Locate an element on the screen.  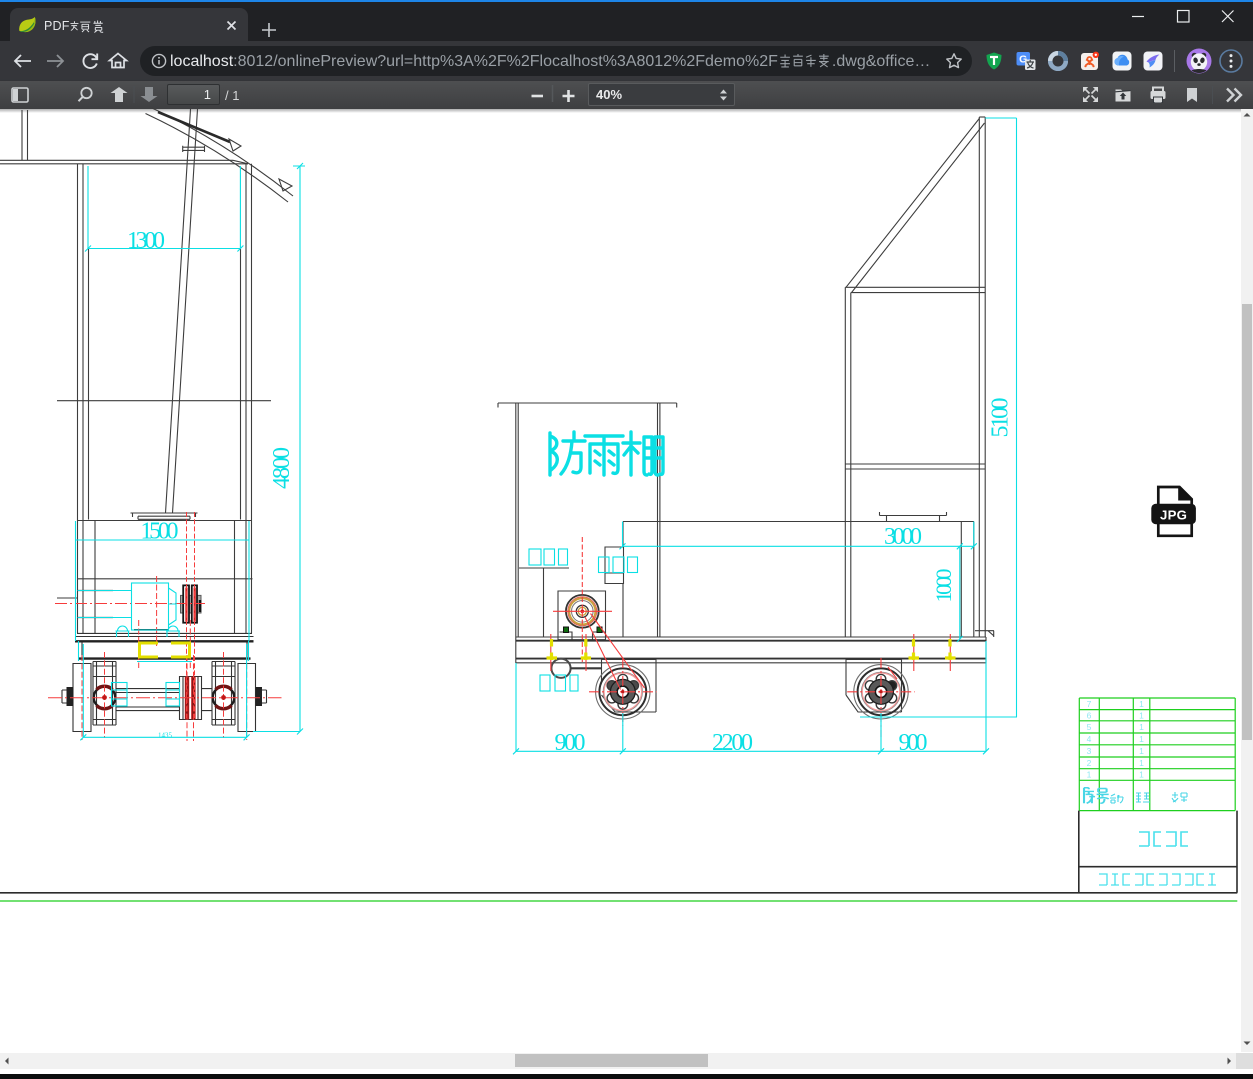
svg-text: 1000 is located at coordinates (943, 586).